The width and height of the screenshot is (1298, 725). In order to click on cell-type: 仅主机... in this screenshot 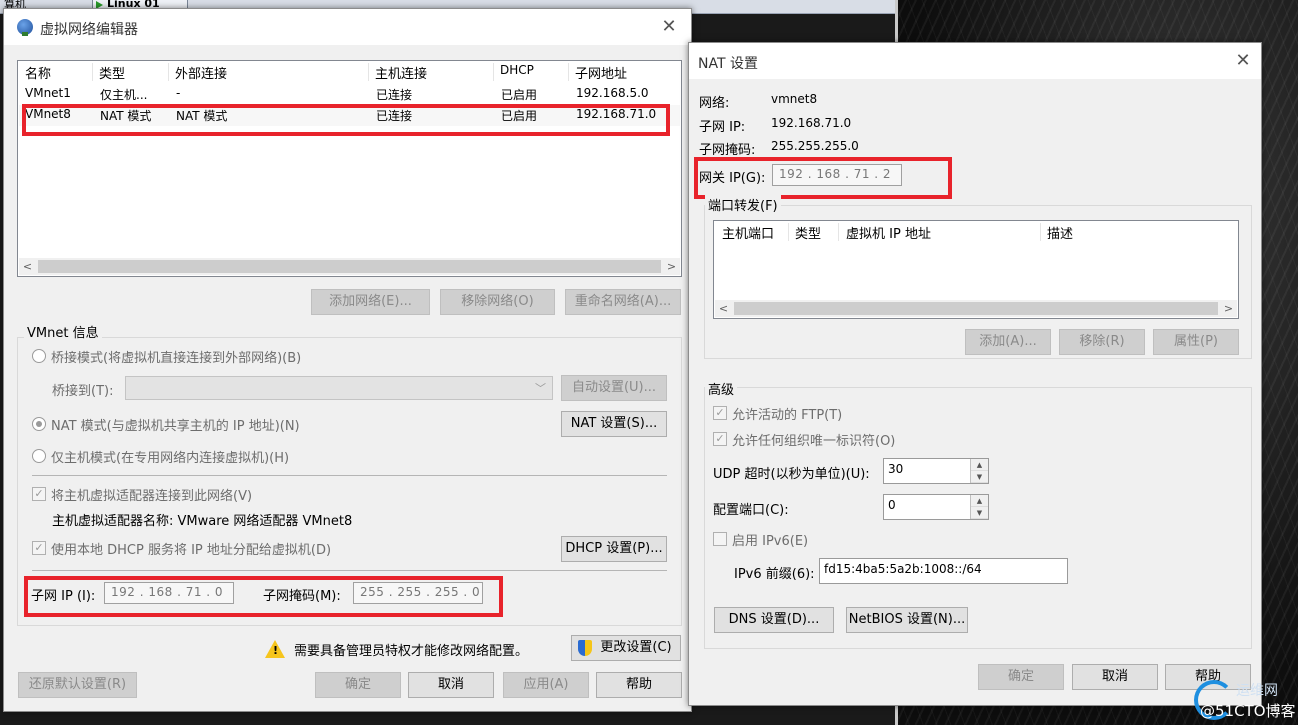, I will do `click(124, 95)`.